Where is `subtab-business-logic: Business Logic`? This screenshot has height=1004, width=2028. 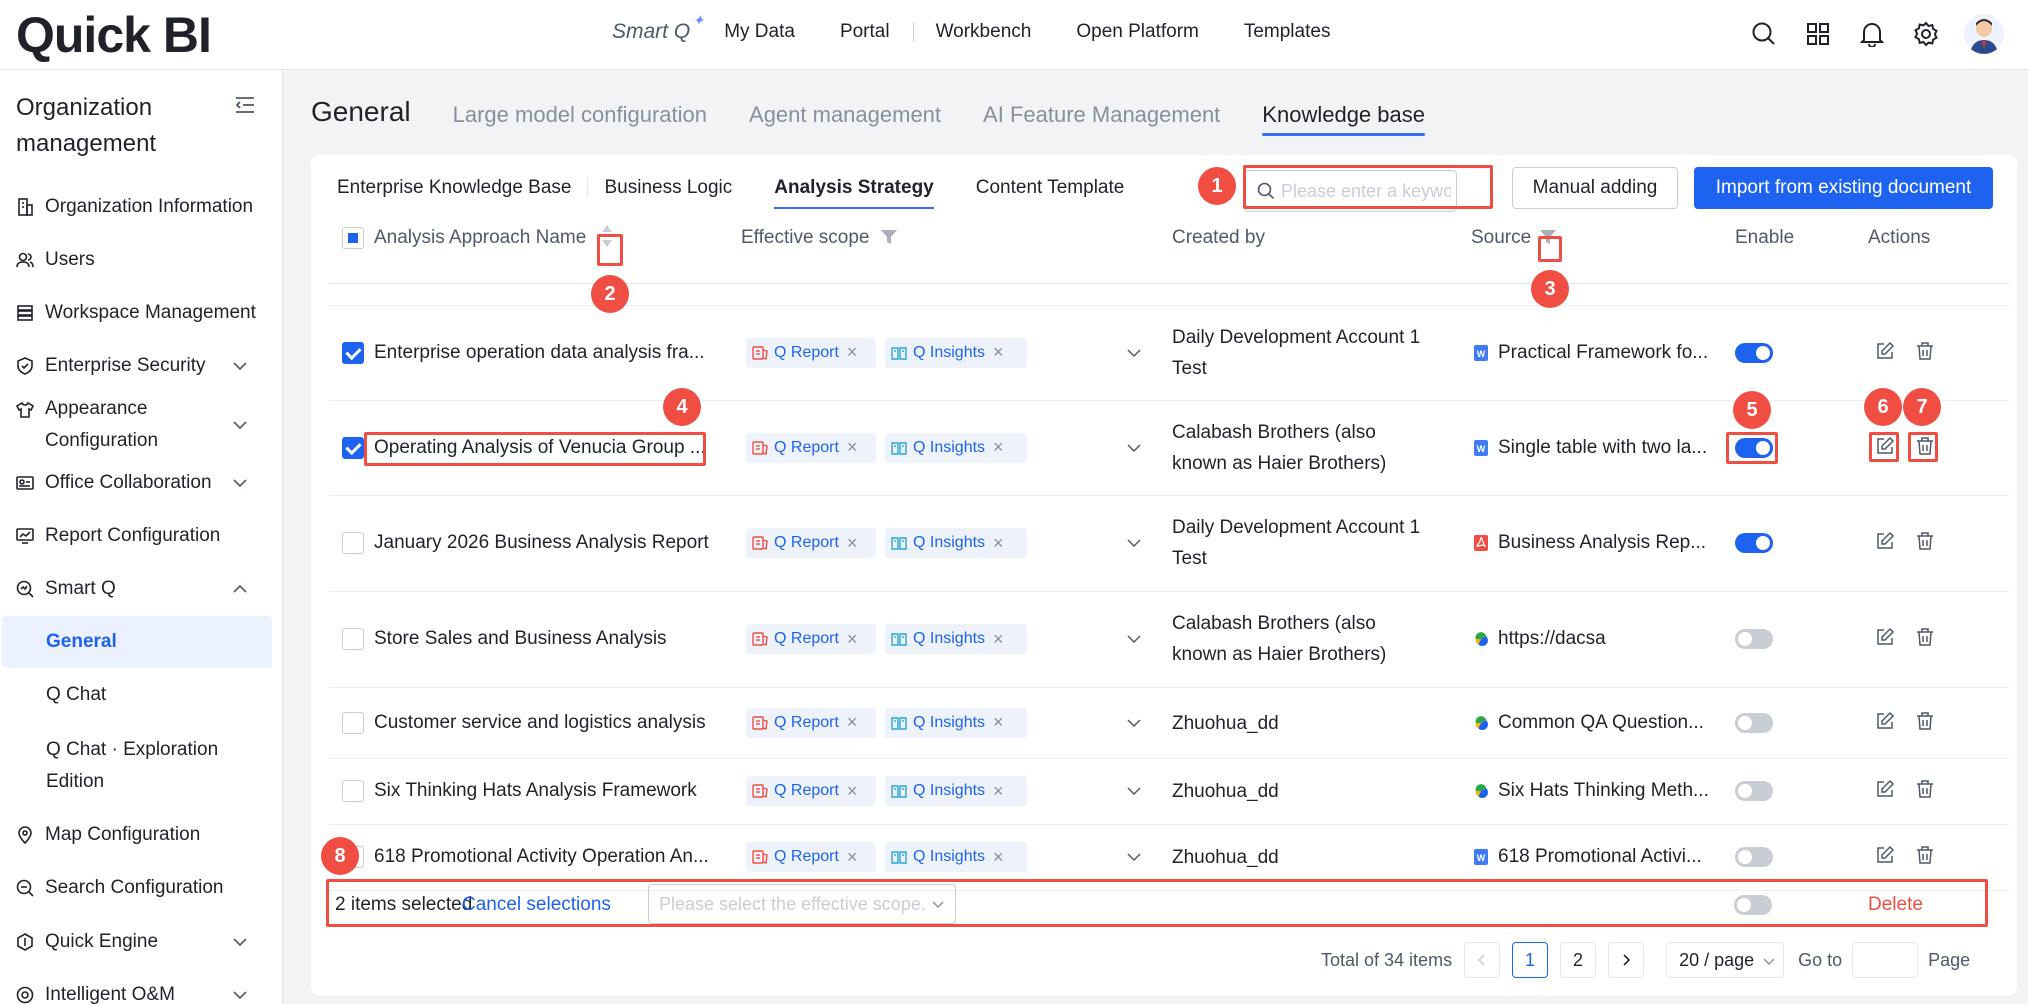
subtab-business-logic: Business Logic is located at coordinates (668, 192).